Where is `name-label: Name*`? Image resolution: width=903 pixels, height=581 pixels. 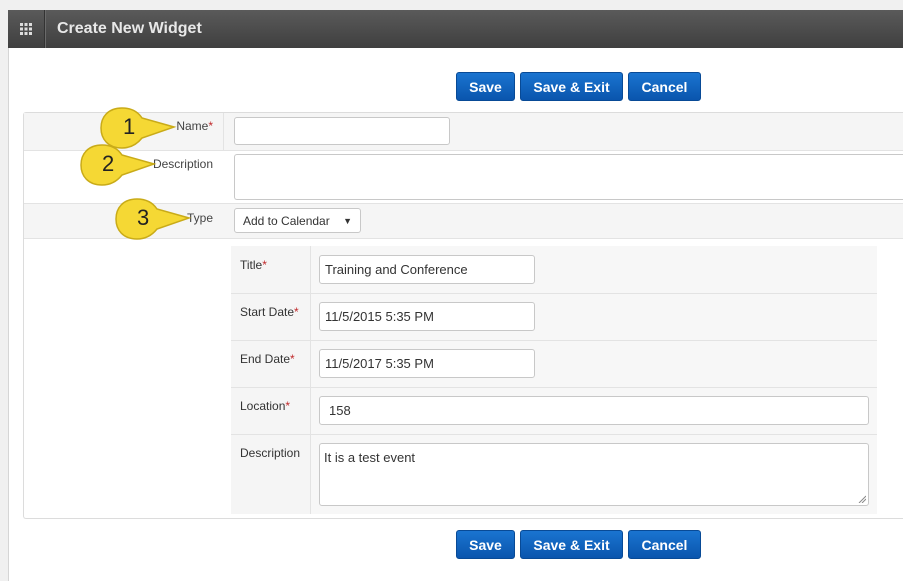 name-label: Name* is located at coordinates (194, 126).